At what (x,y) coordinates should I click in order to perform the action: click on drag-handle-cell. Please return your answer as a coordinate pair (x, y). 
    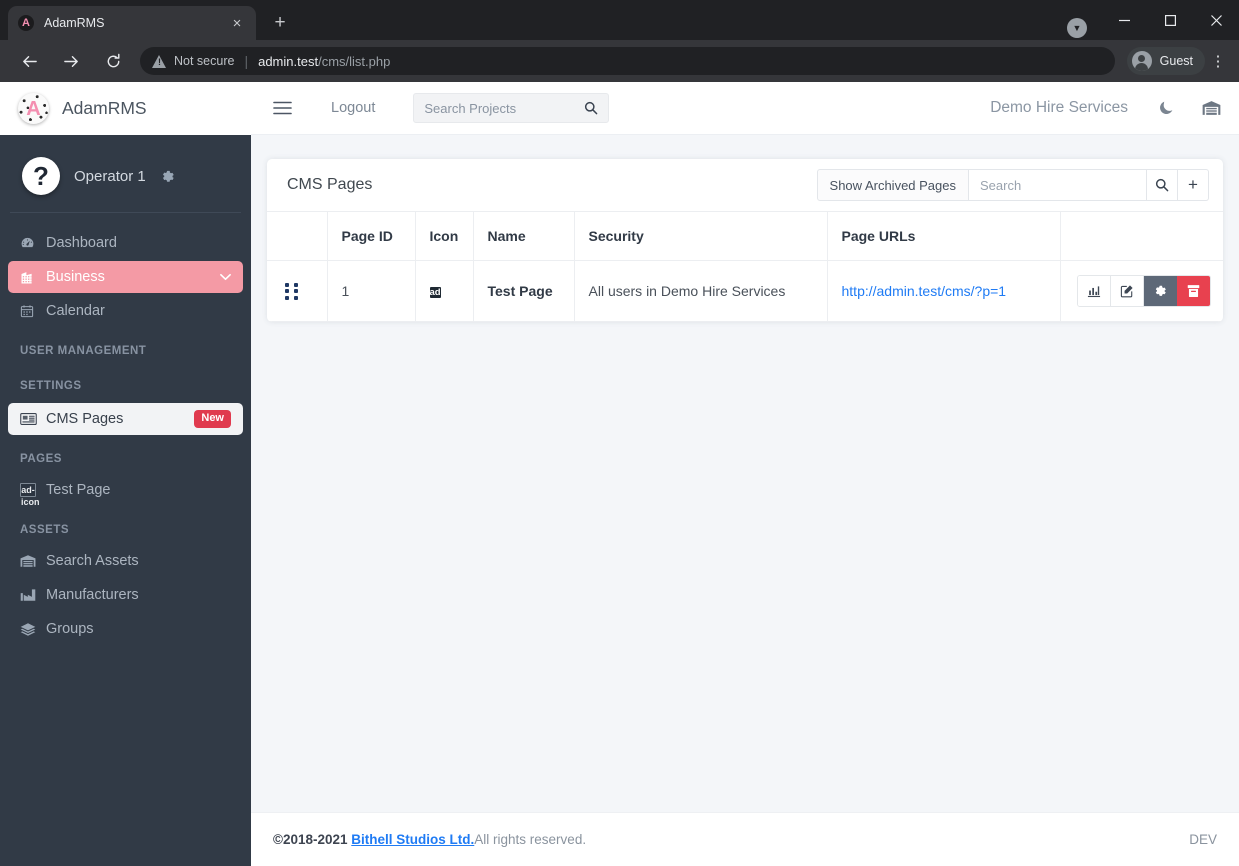
    Looking at the image, I should click on (297, 291).